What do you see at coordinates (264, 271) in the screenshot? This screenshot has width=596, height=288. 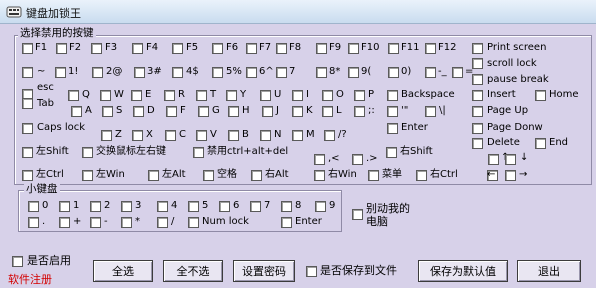 I see `set-password-button: 设置密码` at bounding box center [264, 271].